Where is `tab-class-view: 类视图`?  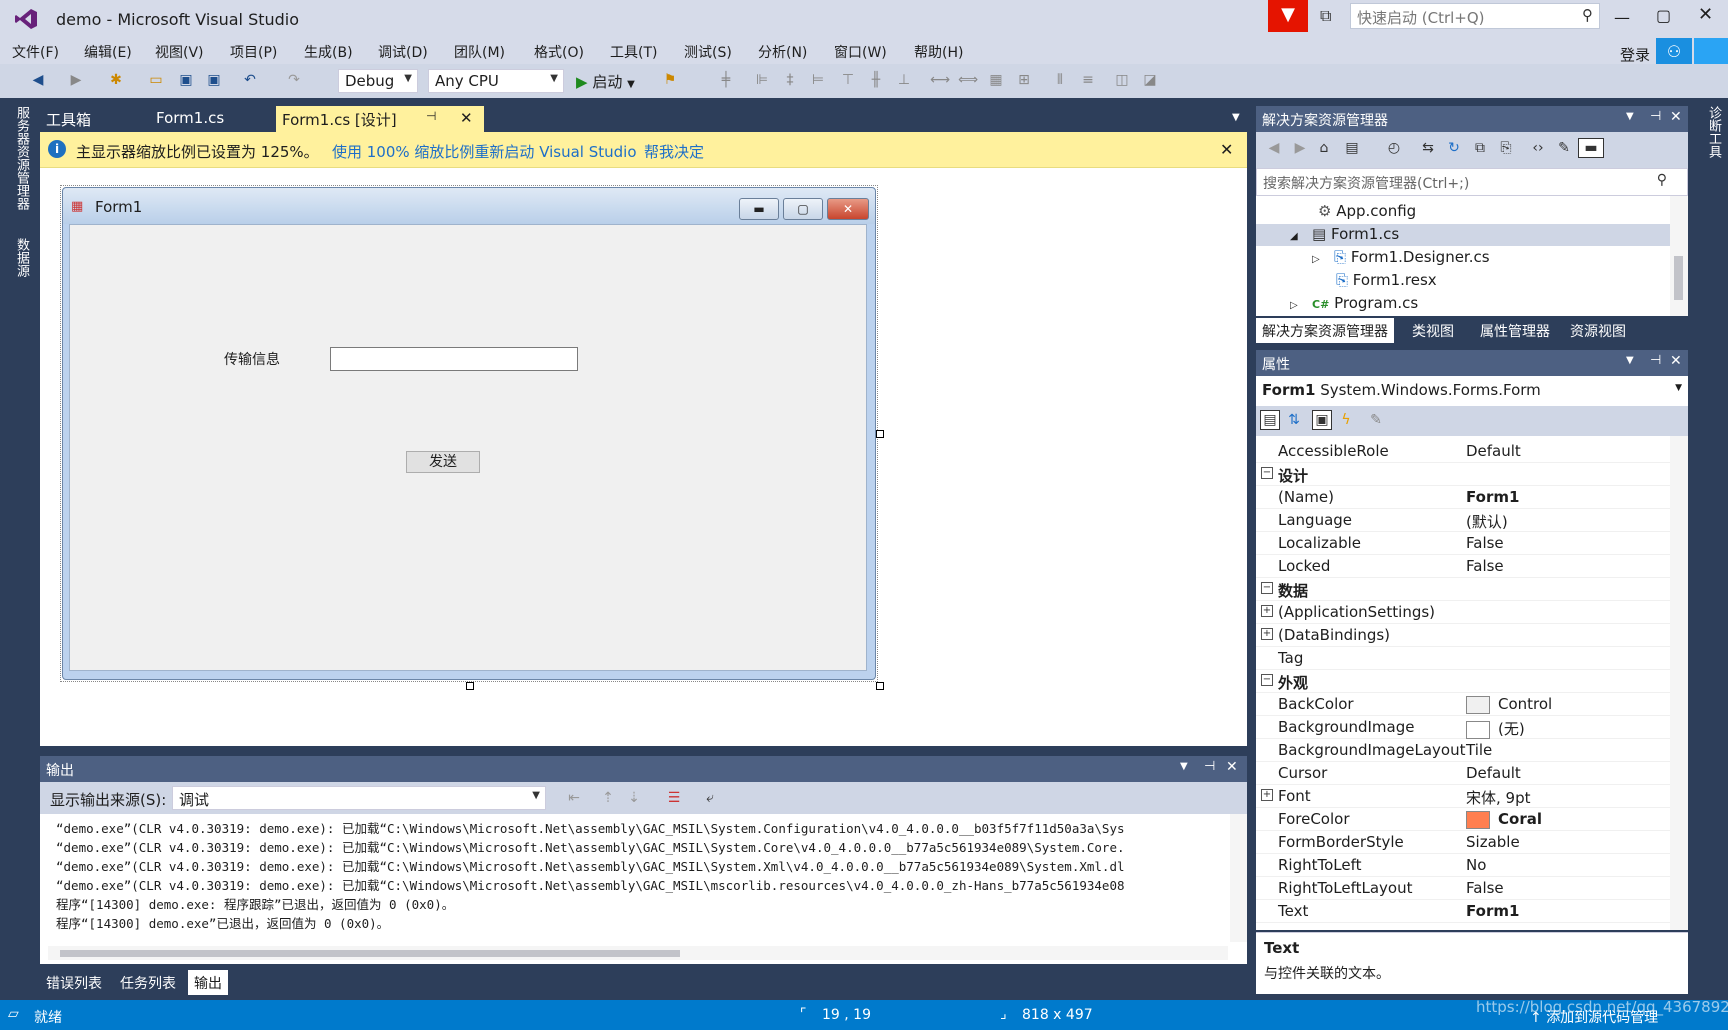 tab-class-view: 类视图 is located at coordinates (1433, 330).